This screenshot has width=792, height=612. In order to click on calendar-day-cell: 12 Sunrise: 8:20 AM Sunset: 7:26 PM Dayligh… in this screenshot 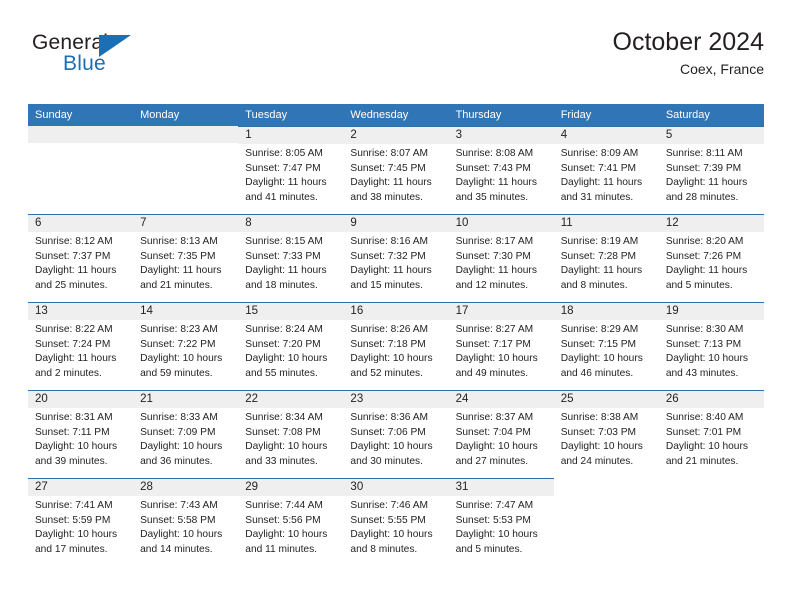, I will do `click(711, 258)`.